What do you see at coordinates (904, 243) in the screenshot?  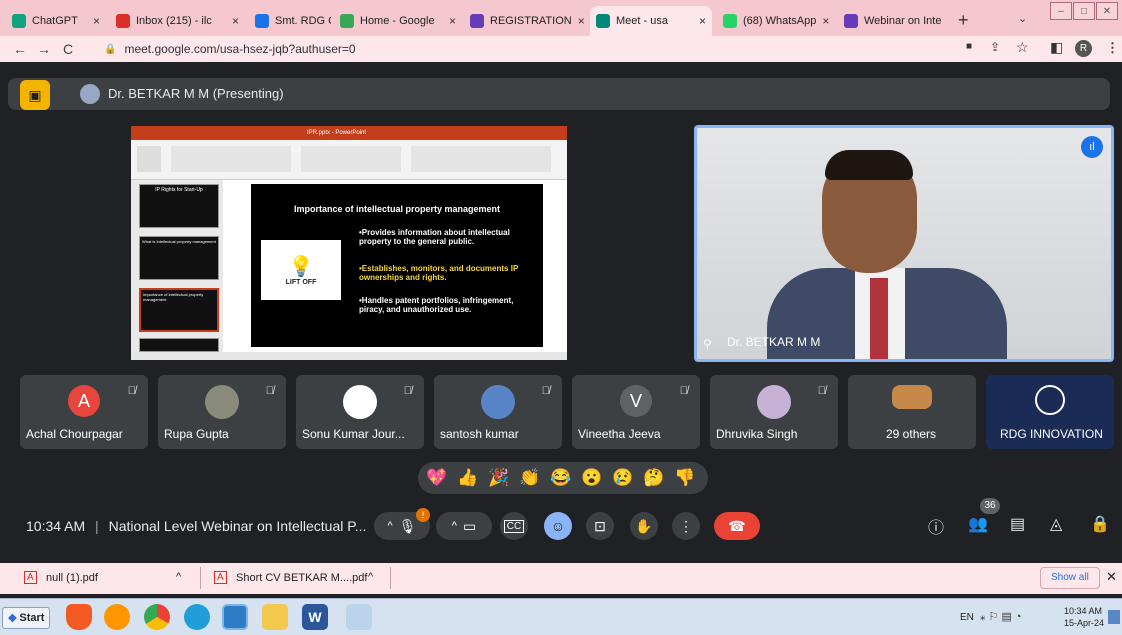 I see `speaker-video: ıl ⚲ Dr. BETKAR M M` at bounding box center [904, 243].